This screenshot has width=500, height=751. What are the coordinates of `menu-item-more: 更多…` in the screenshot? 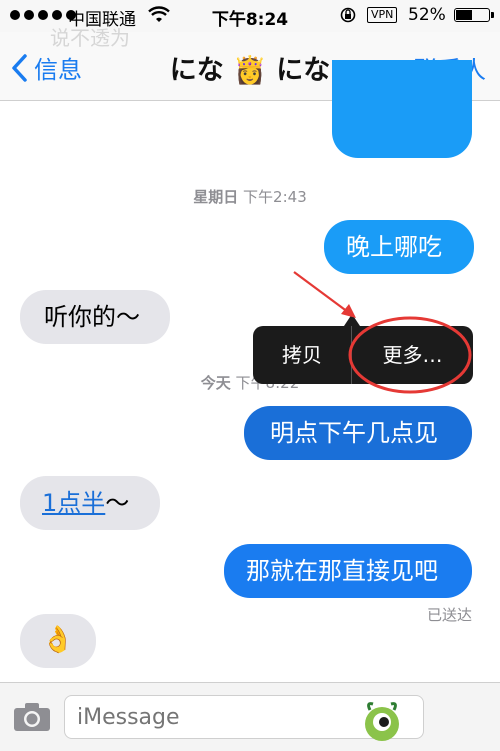 It's located at (412, 355).